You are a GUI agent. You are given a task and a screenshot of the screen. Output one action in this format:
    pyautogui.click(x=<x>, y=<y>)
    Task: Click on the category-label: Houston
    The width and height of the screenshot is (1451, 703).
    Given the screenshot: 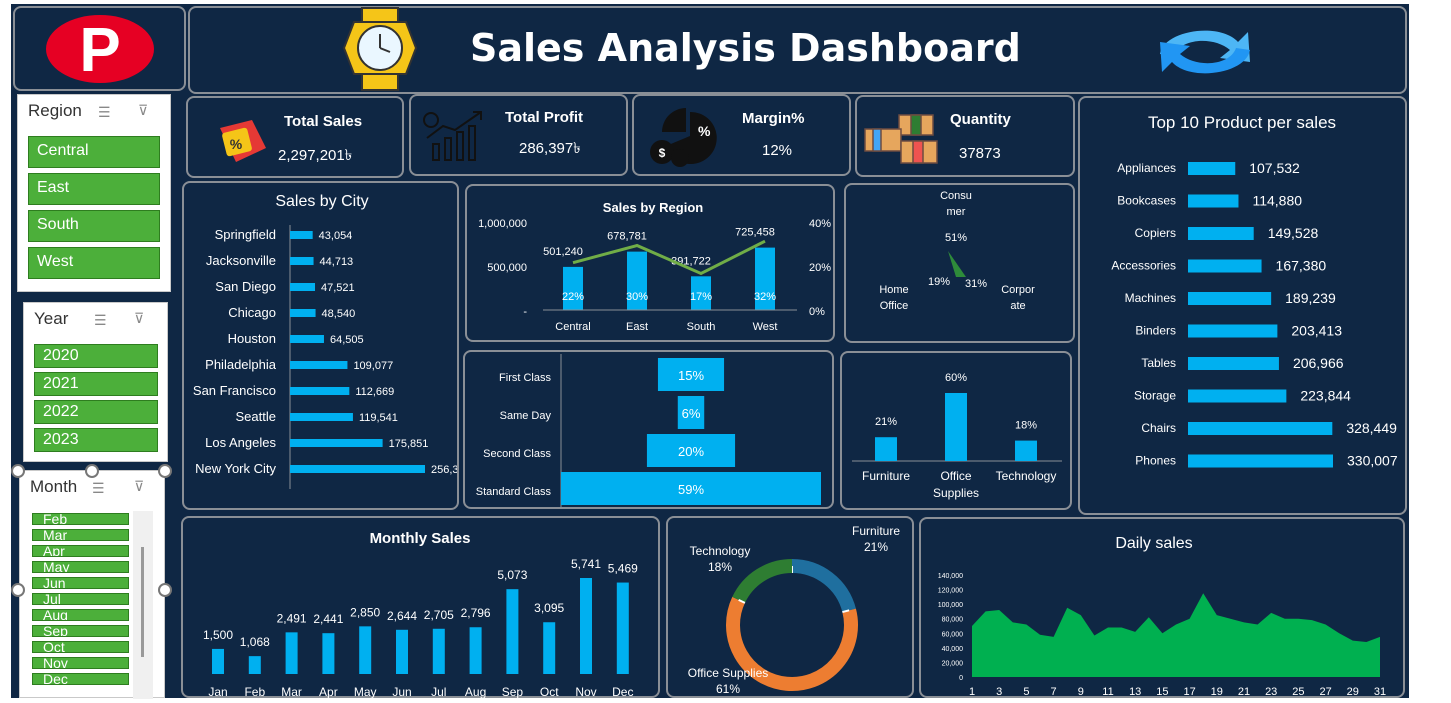 What is the action you would take?
    pyautogui.click(x=252, y=338)
    